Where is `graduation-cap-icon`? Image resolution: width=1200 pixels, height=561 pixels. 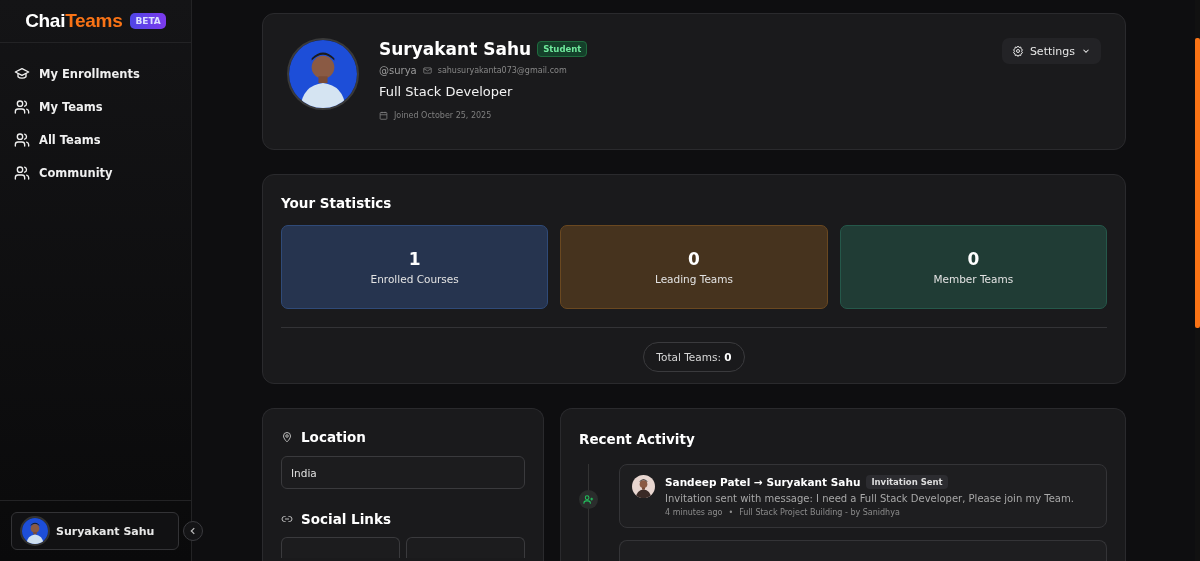 graduation-cap-icon is located at coordinates (22, 74).